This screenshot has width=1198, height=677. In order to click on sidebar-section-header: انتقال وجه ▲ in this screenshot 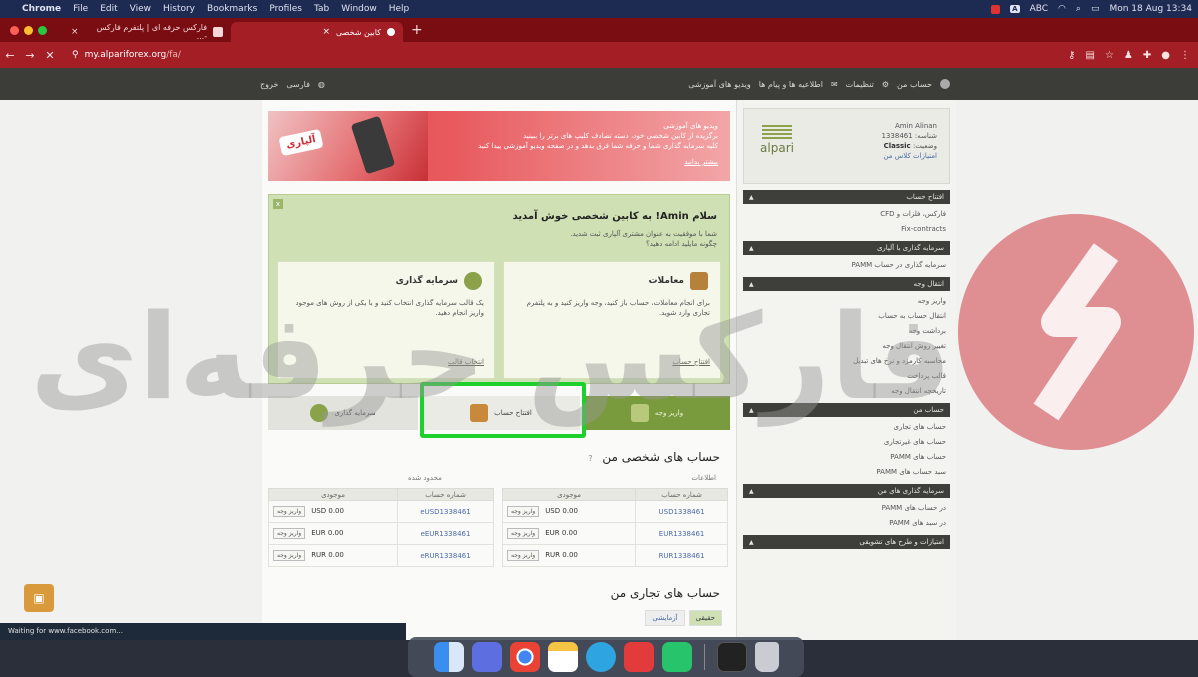, I will do `click(846, 284)`.